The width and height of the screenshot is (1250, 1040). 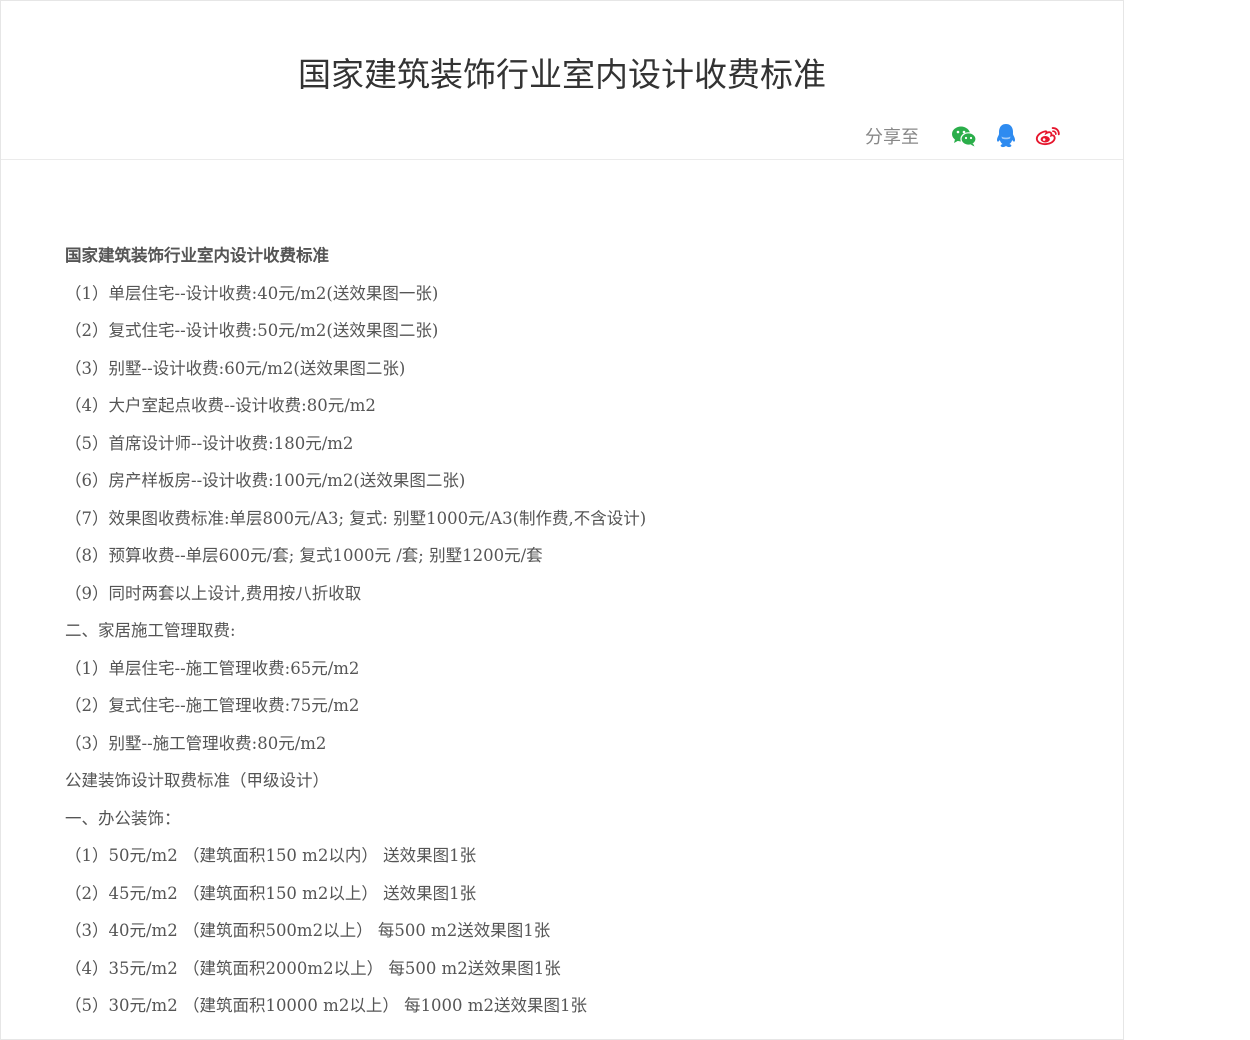 What do you see at coordinates (252, 330) in the screenshot?
I see `article-line: （2）复式住宅--设计收费:50元/m2(送效果图二张)` at bounding box center [252, 330].